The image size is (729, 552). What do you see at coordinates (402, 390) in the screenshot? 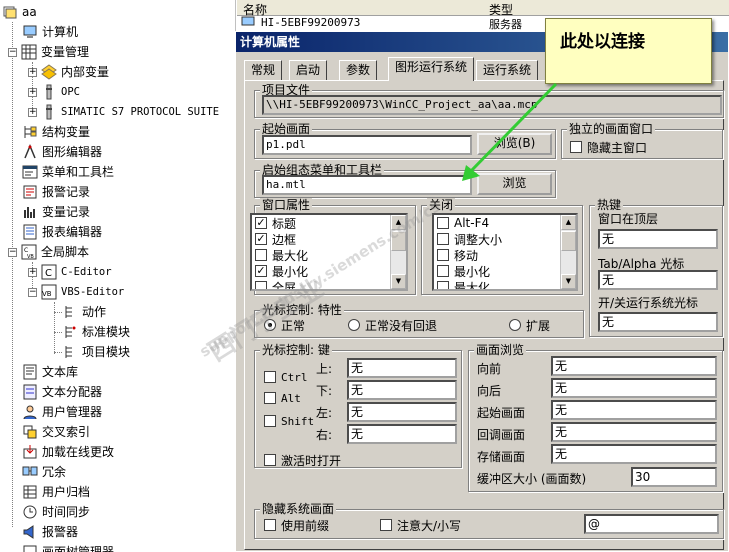
I see `down-key-field: 无` at bounding box center [402, 390].